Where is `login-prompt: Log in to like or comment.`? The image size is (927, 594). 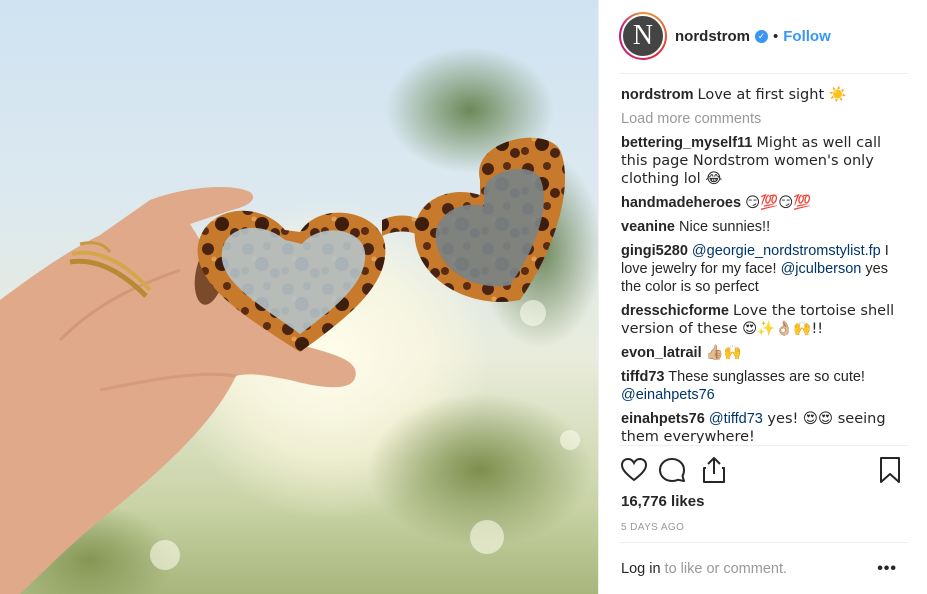 login-prompt: Log in to like or comment. is located at coordinates (704, 569).